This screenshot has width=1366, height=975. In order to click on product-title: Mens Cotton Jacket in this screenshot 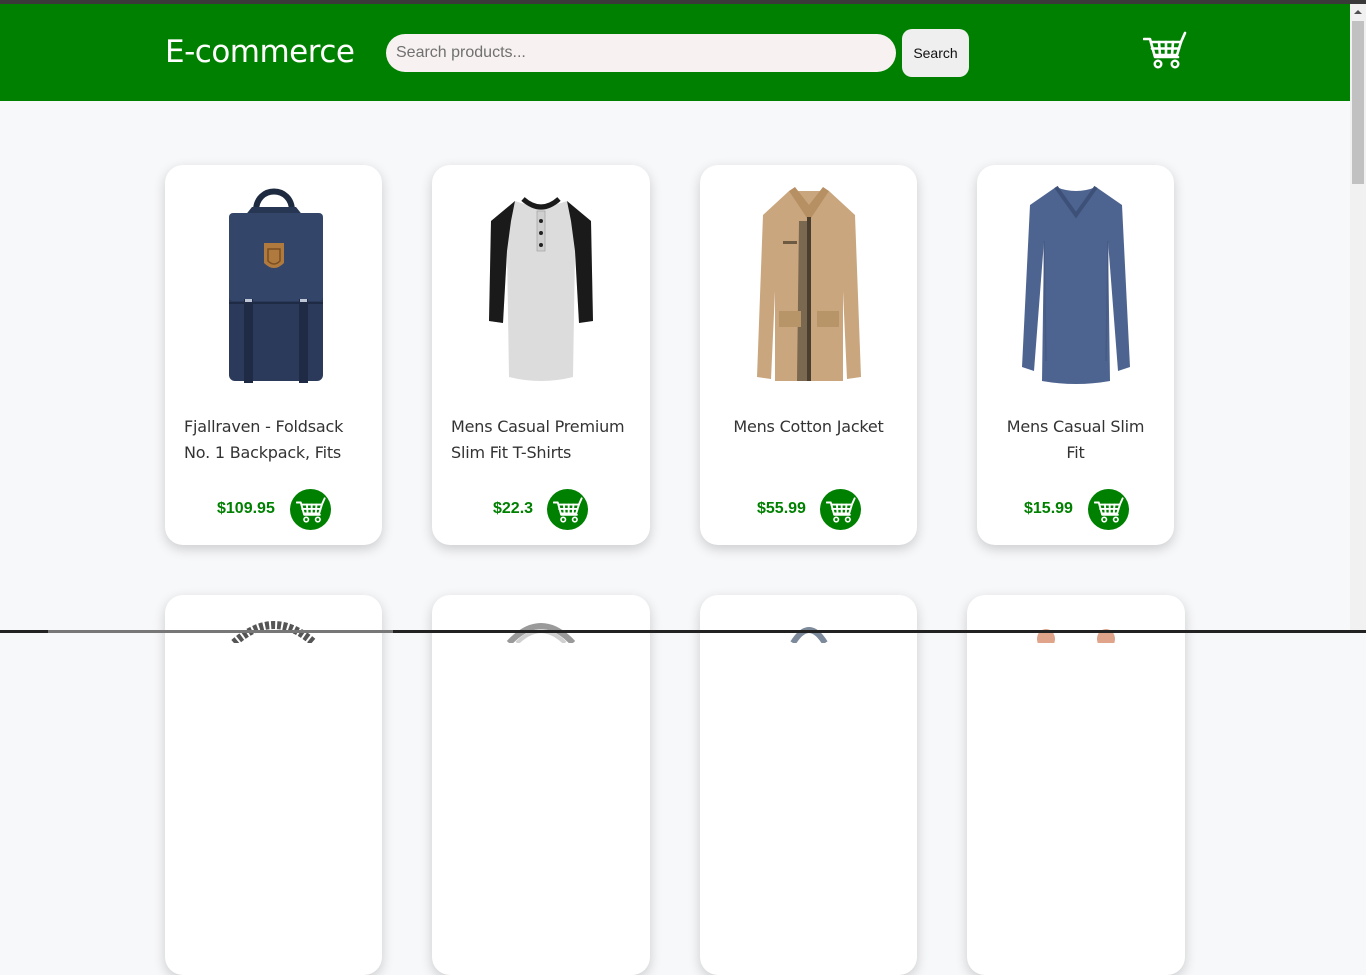, I will do `click(808, 440)`.